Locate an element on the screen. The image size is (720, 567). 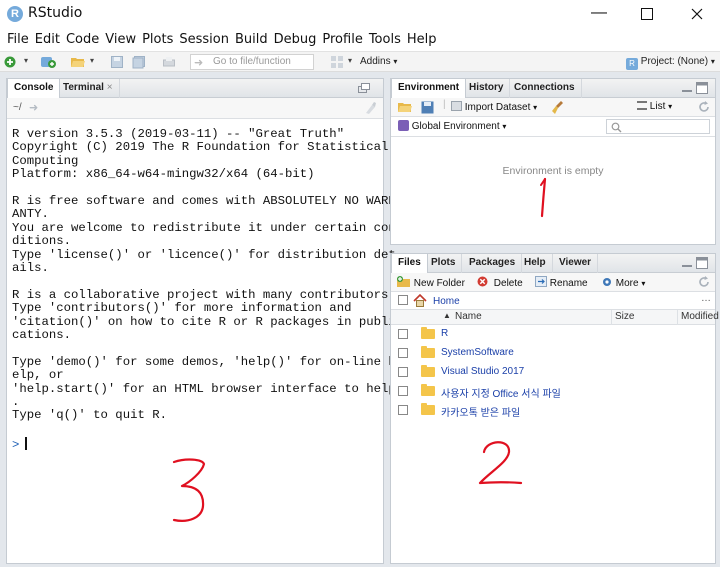
environment-scope-label: Global Environment is located at coordinates (455, 126).